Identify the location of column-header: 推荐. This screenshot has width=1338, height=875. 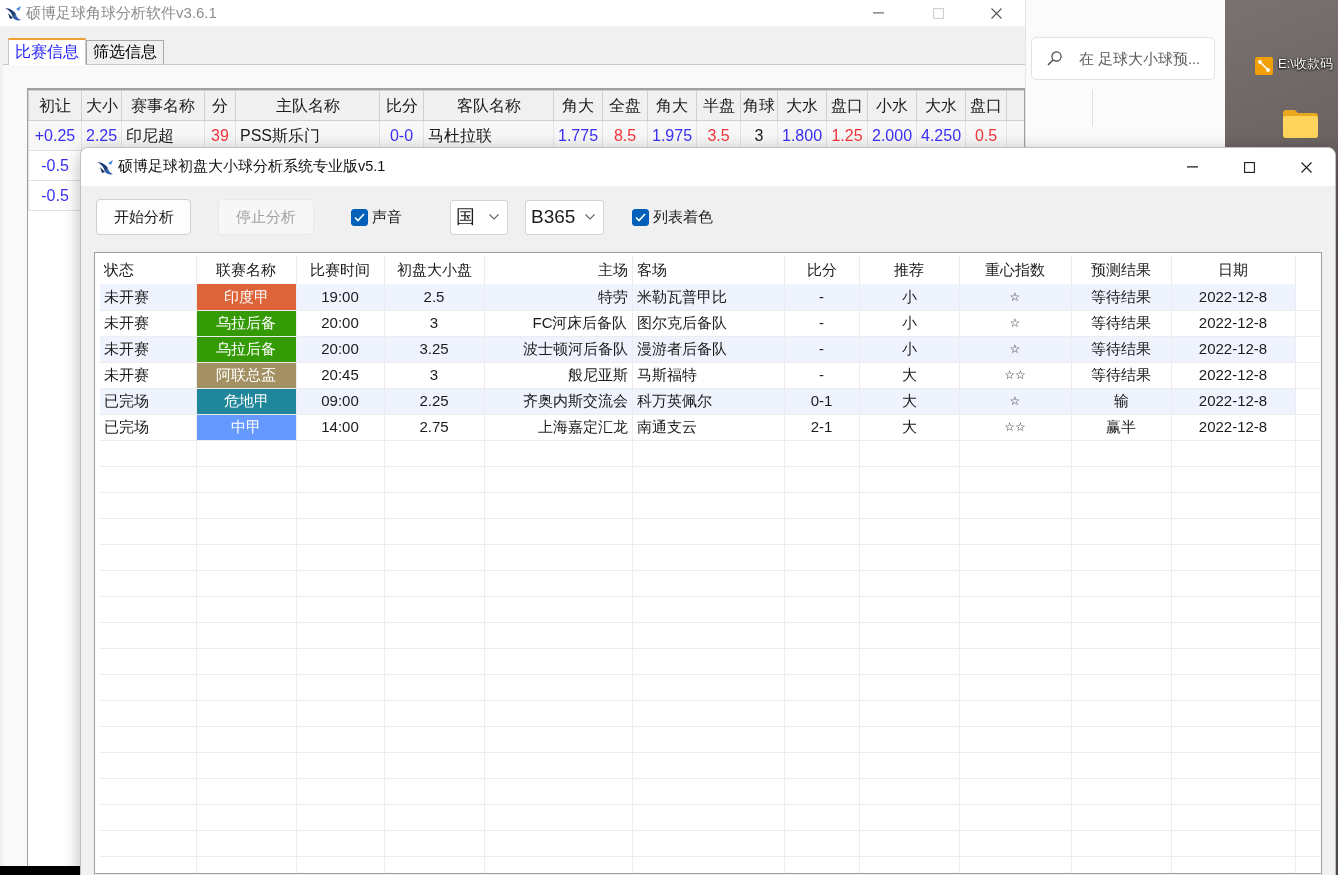
(909, 270).